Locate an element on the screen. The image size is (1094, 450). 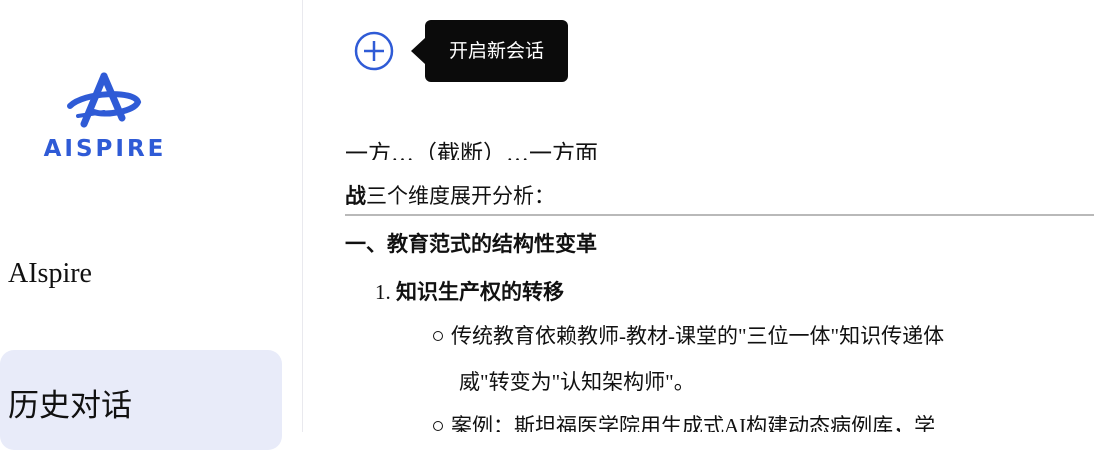
ordered-list-item: 1. 知识生产权的转移 is located at coordinates (469, 291).